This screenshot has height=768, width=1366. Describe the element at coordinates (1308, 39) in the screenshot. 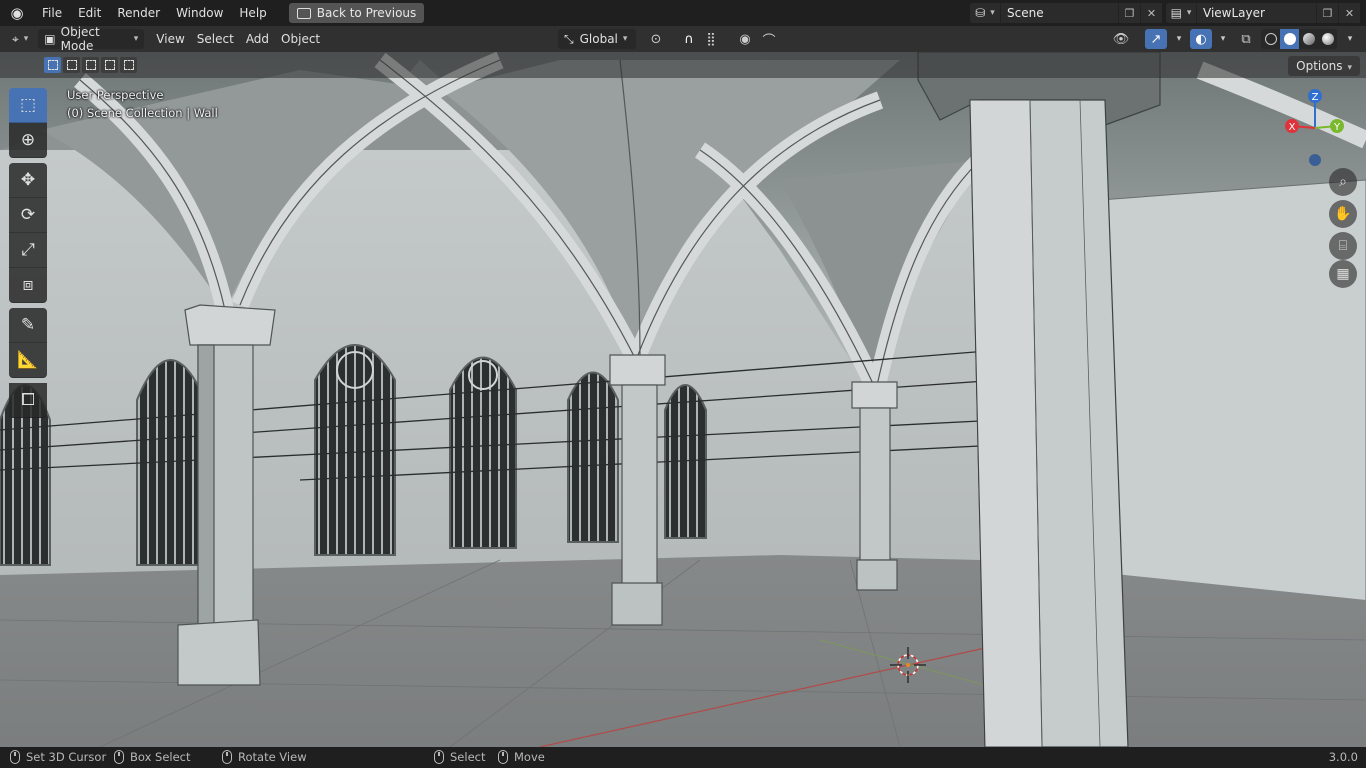

I see `material-shading-button` at that location.